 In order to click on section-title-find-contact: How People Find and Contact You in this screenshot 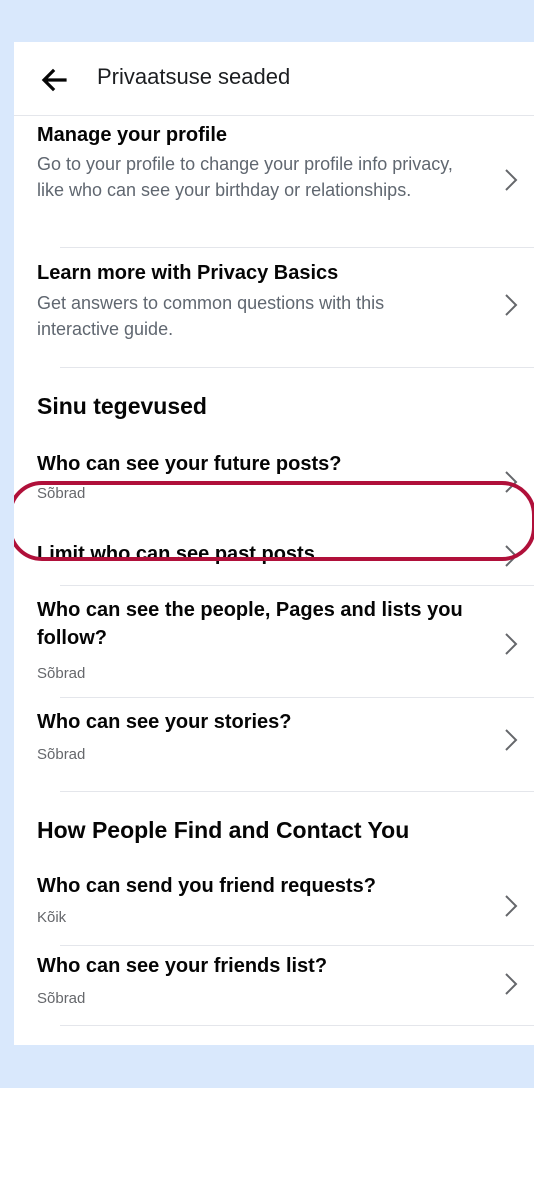, I will do `click(223, 830)`.